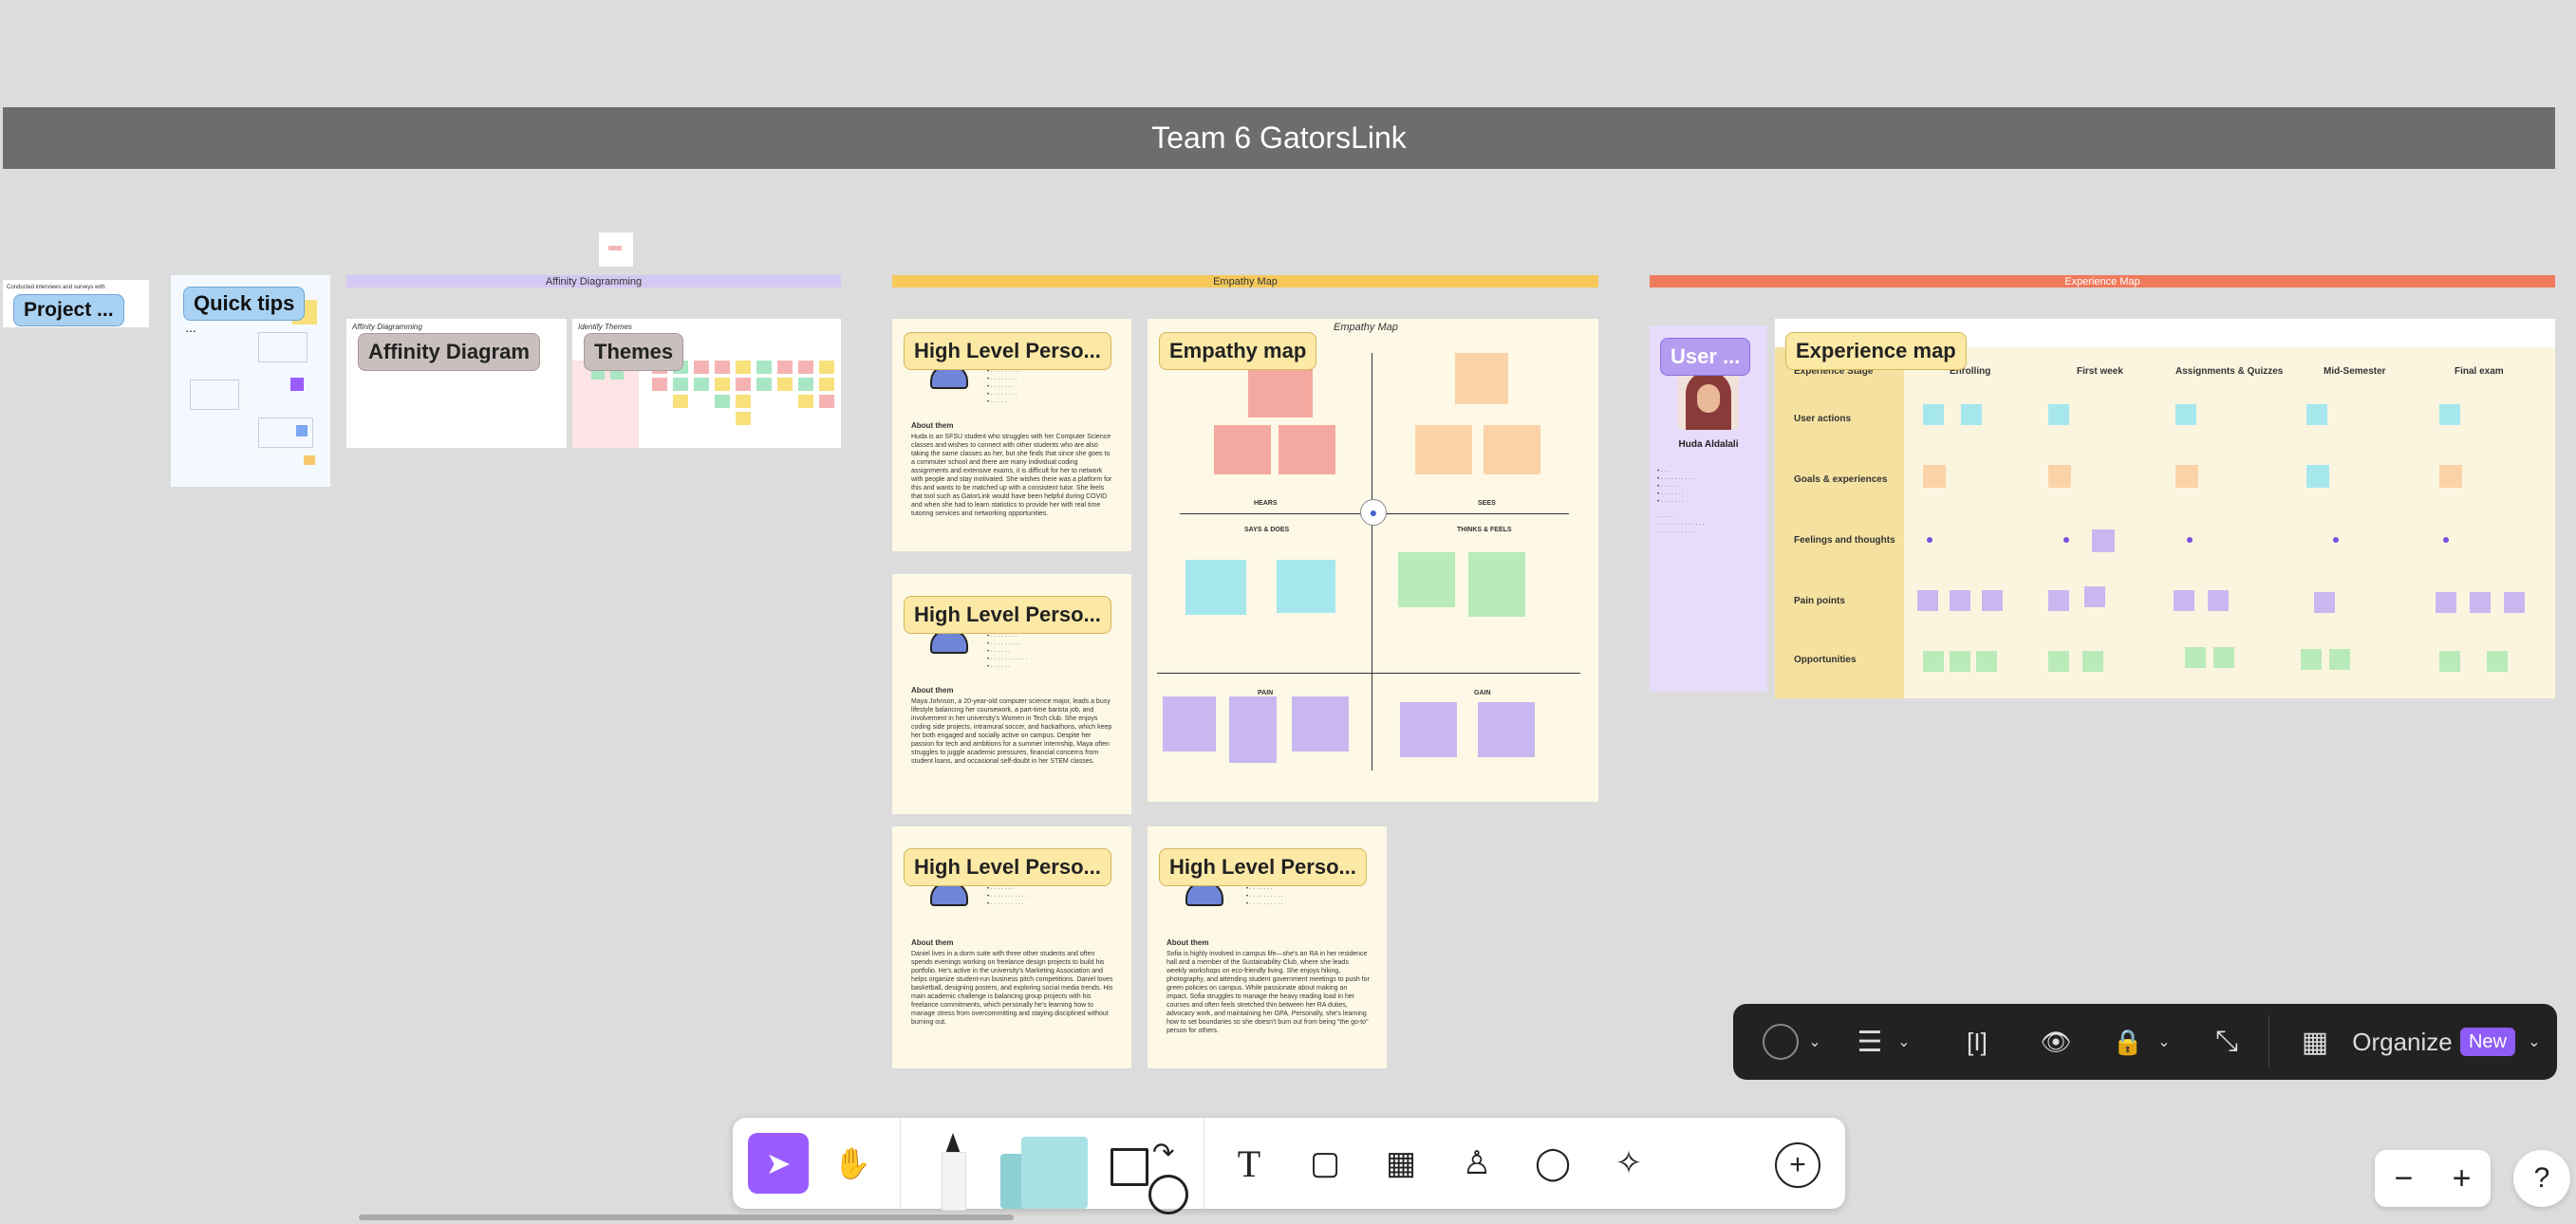 The width and height of the screenshot is (2576, 1224). I want to click on stroke-style-icon: ☰, so click(1870, 1042).